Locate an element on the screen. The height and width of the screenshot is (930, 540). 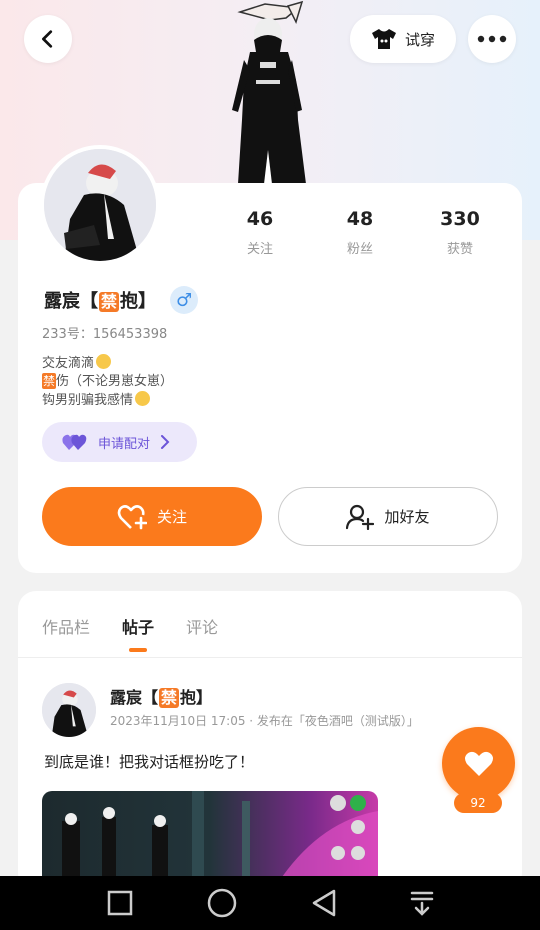
tab-label: 作品栏 is located at coordinates (66, 627).